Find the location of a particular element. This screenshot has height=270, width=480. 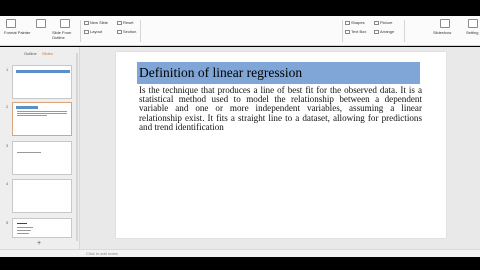

slideshow-button: Slideshow is located at coordinates (442, 32).